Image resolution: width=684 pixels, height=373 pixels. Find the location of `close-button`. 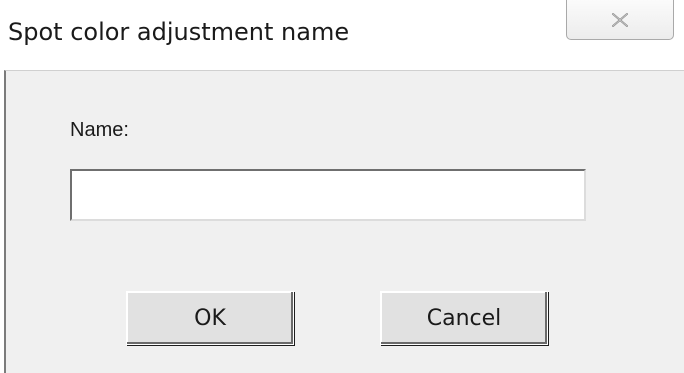

close-button is located at coordinates (620, 20).